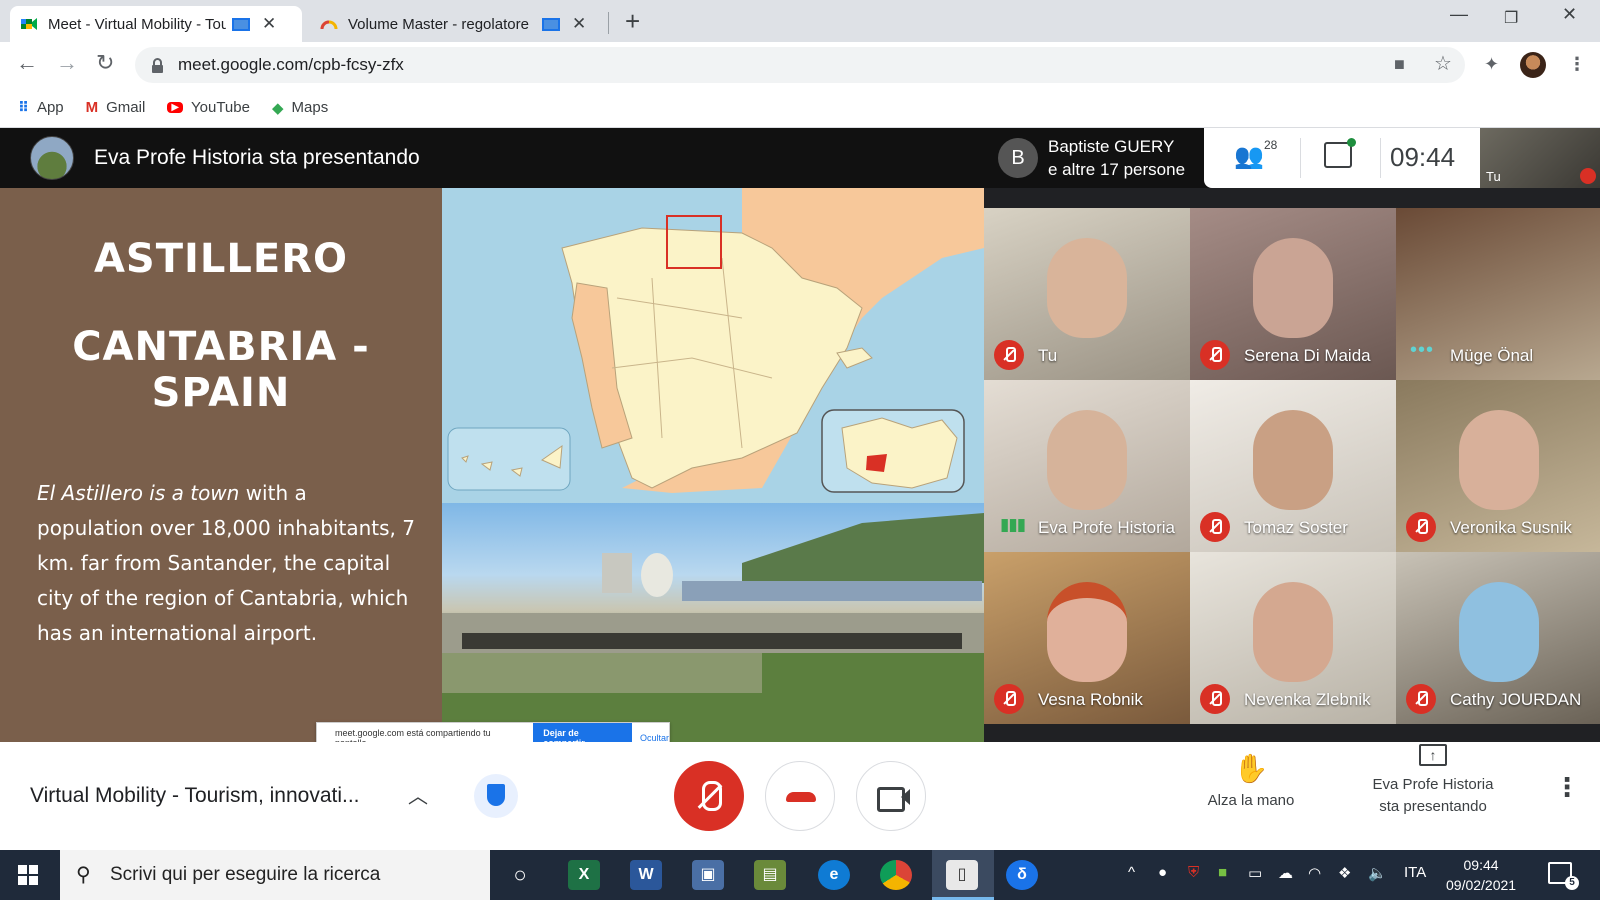 The image size is (1600, 900). Describe the element at coordinates (1162, 872) in the screenshot. I see `tray-app-icon: ●` at that location.